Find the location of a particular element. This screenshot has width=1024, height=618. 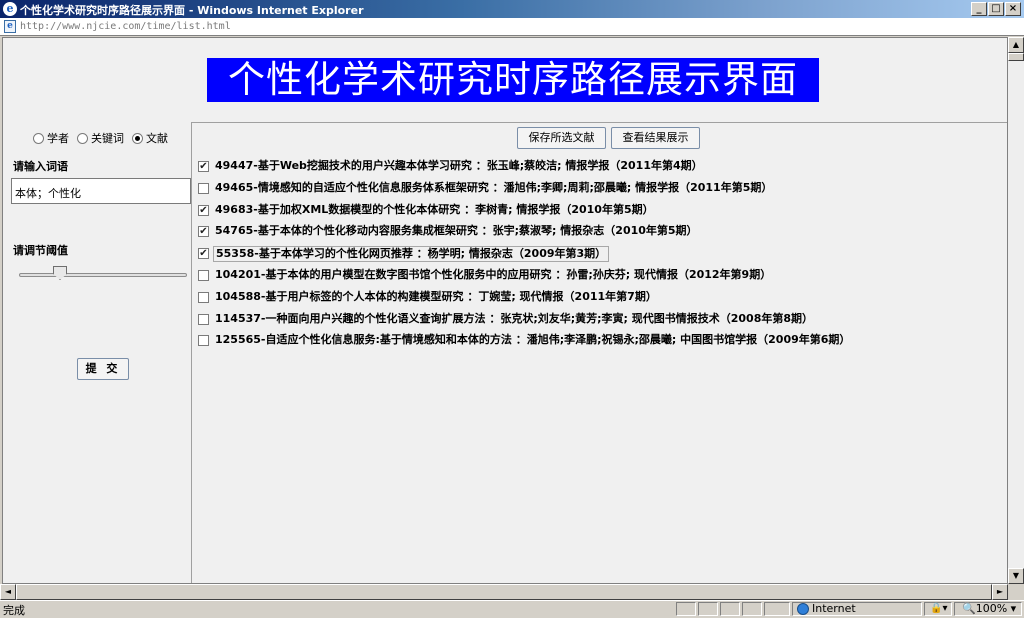

submit-button: 提 交 is located at coordinates (103, 369).